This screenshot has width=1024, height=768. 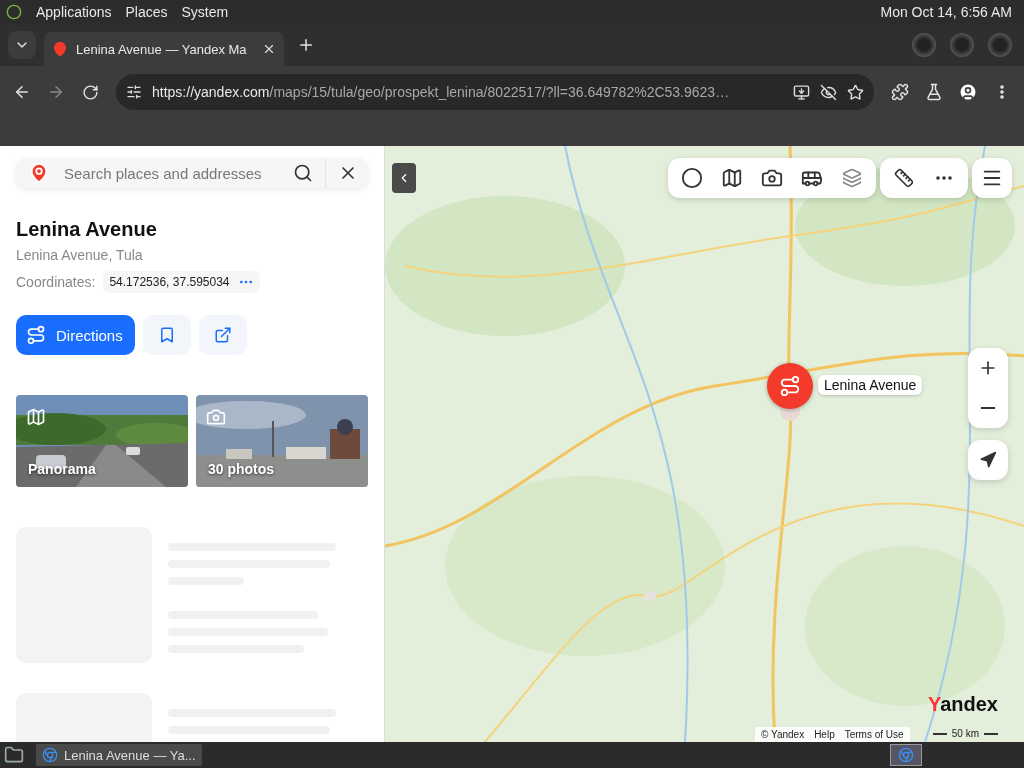 I want to click on search-bar: Search places and addresses, so click(x=192, y=173).